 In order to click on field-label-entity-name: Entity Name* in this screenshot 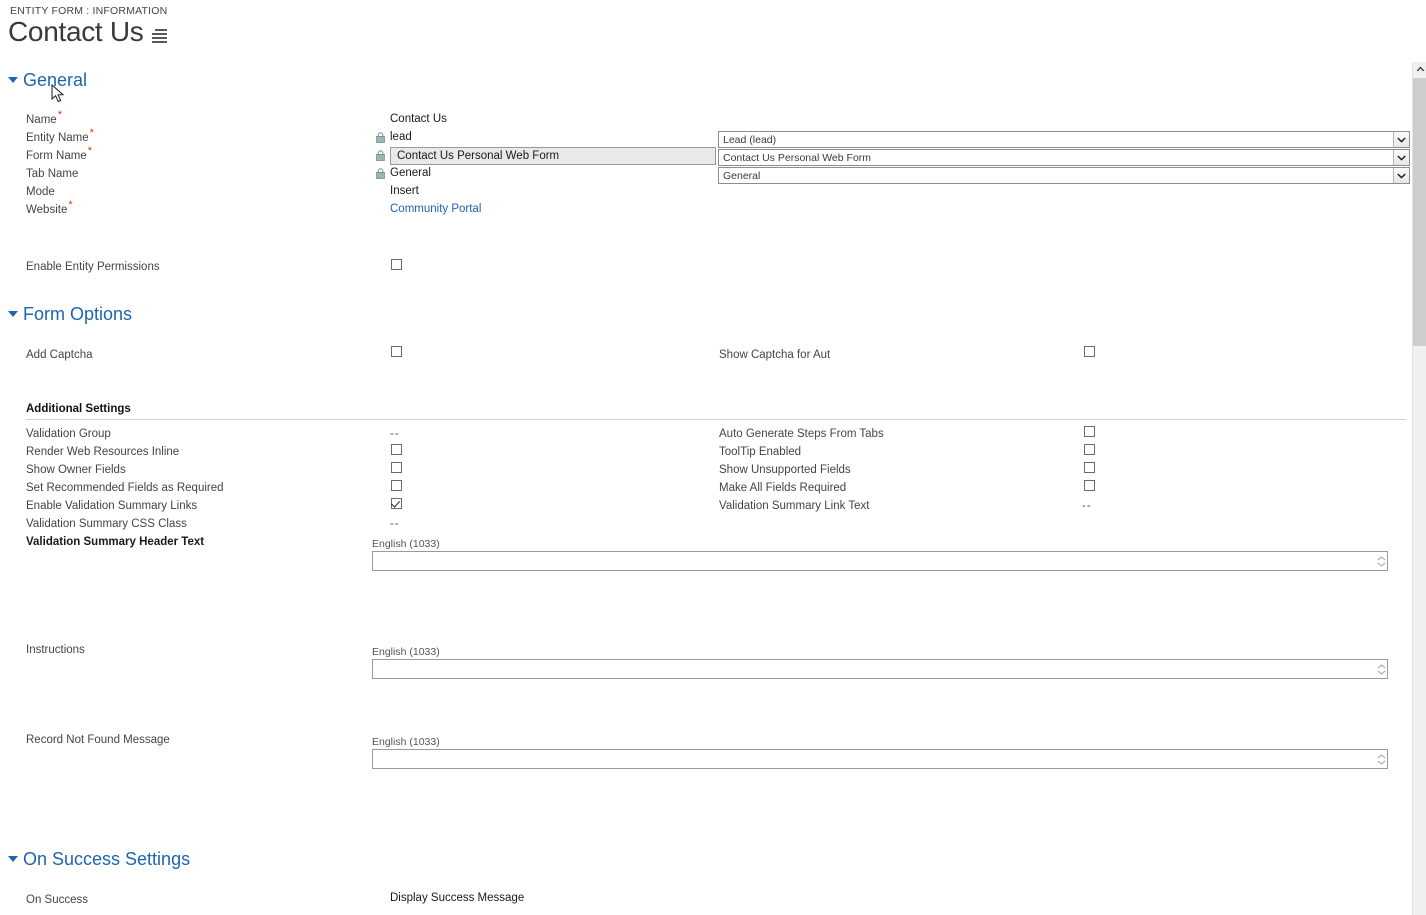, I will do `click(60, 135)`.